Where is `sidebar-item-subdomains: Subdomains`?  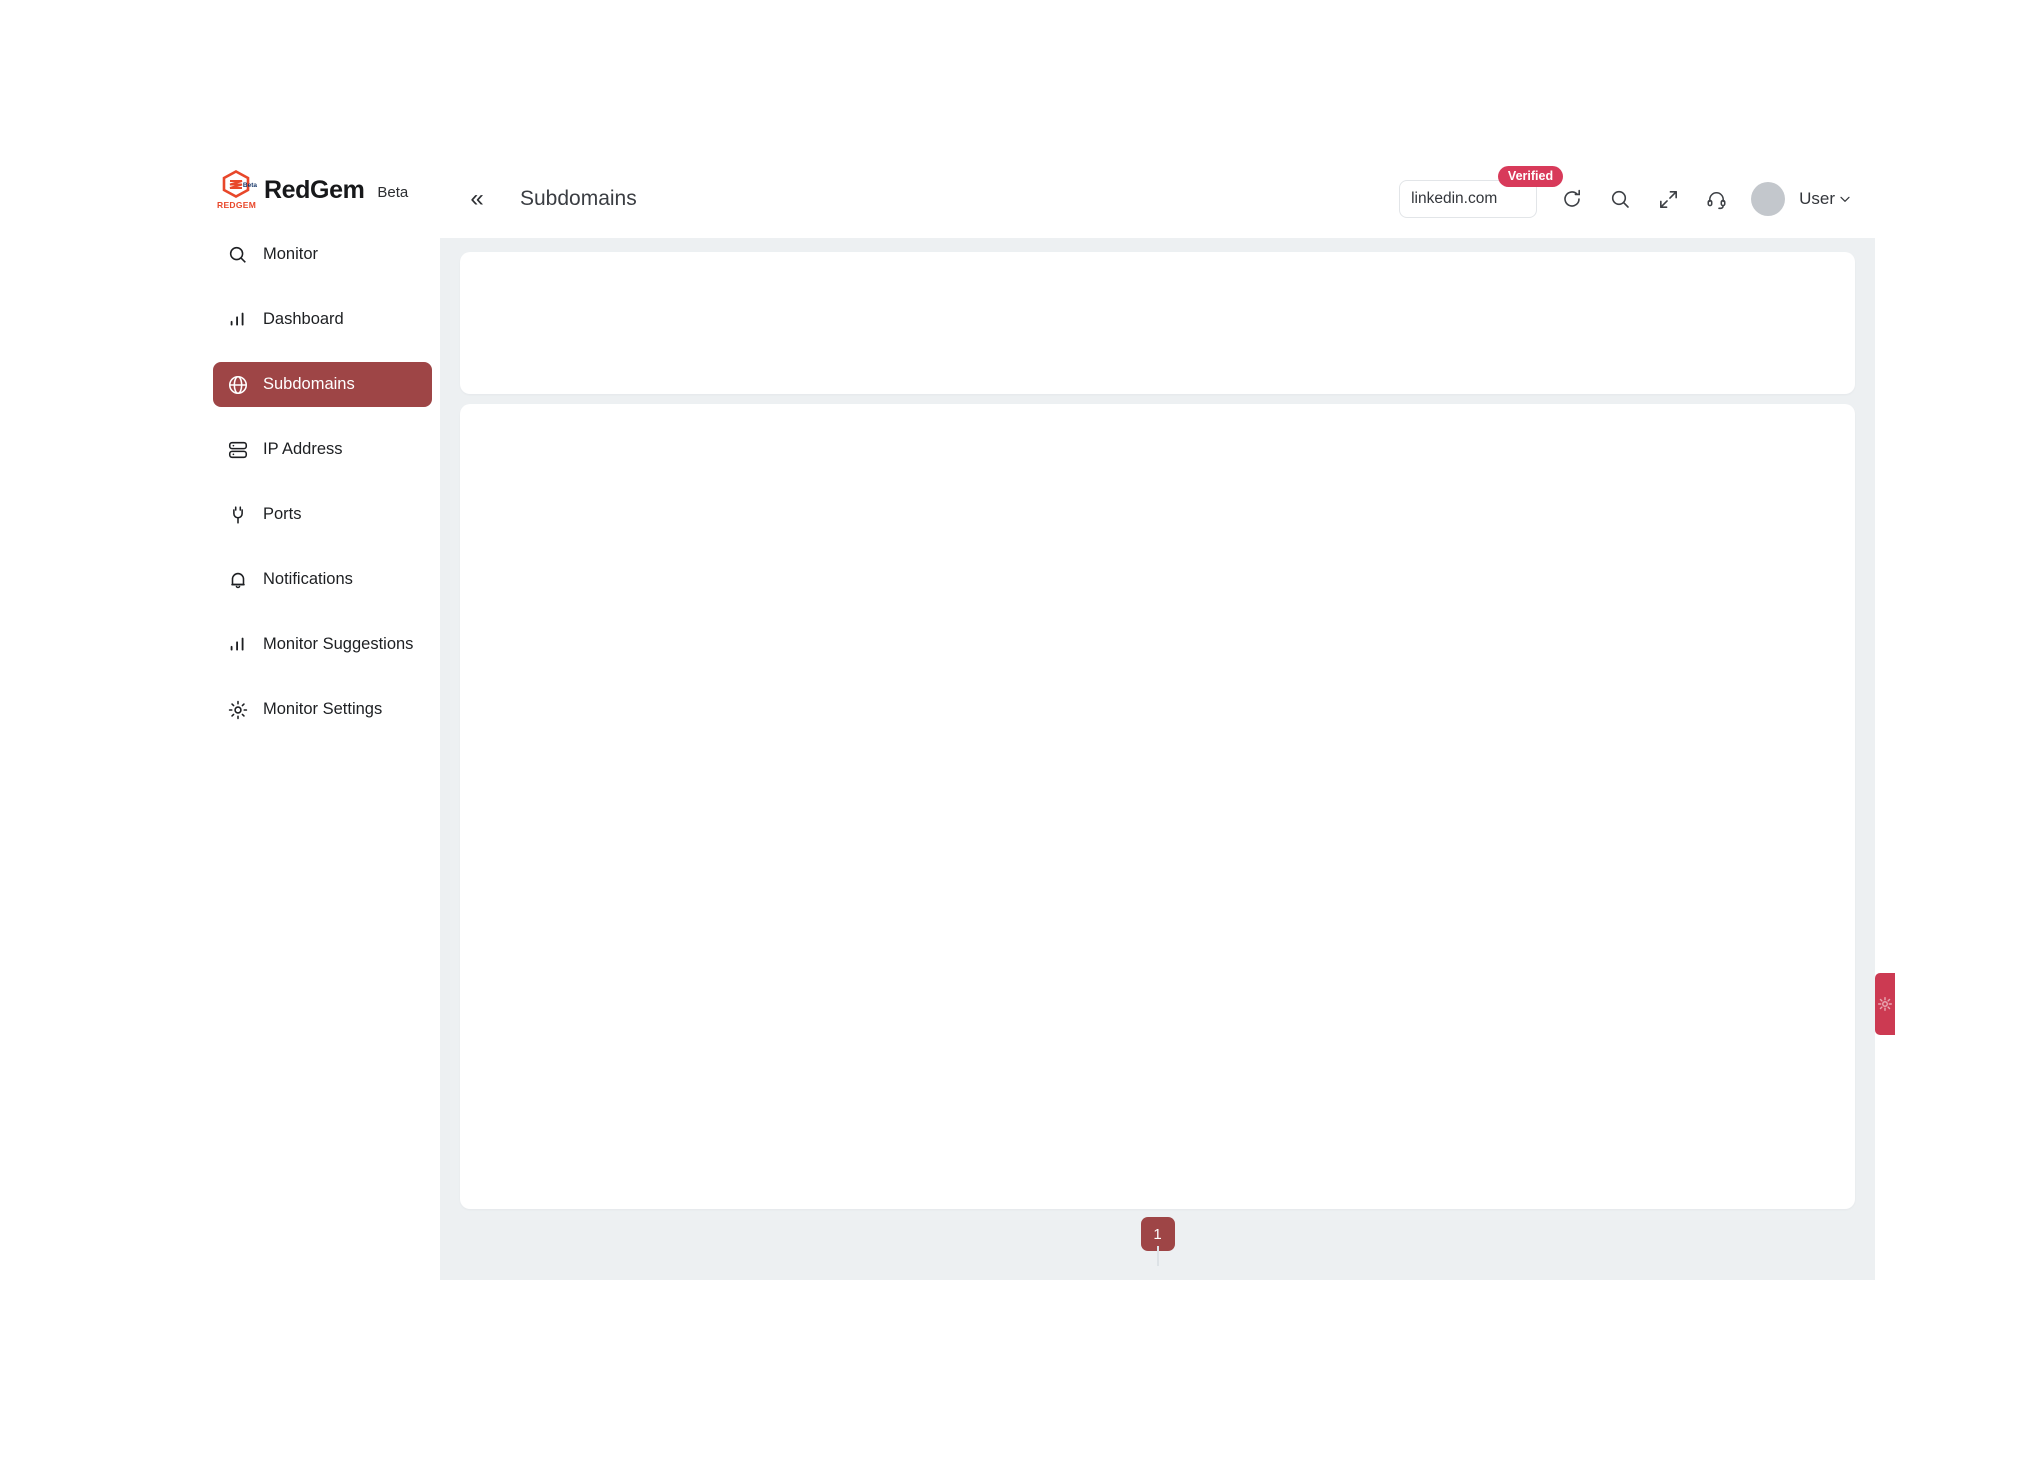 sidebar-item-subdomains: Subdomains is located at coordinates (322, 384).